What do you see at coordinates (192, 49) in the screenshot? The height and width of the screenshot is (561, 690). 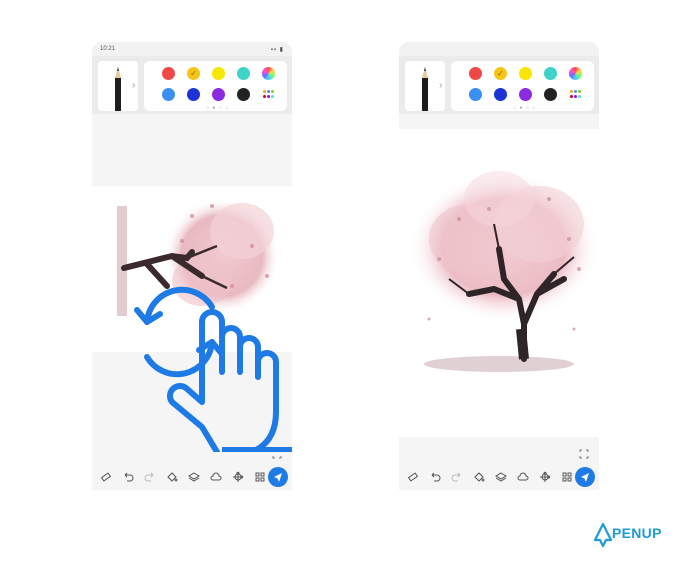 I see `status-bar: 10:21 ▪▪ ▮` at bounding box center [192, 49].